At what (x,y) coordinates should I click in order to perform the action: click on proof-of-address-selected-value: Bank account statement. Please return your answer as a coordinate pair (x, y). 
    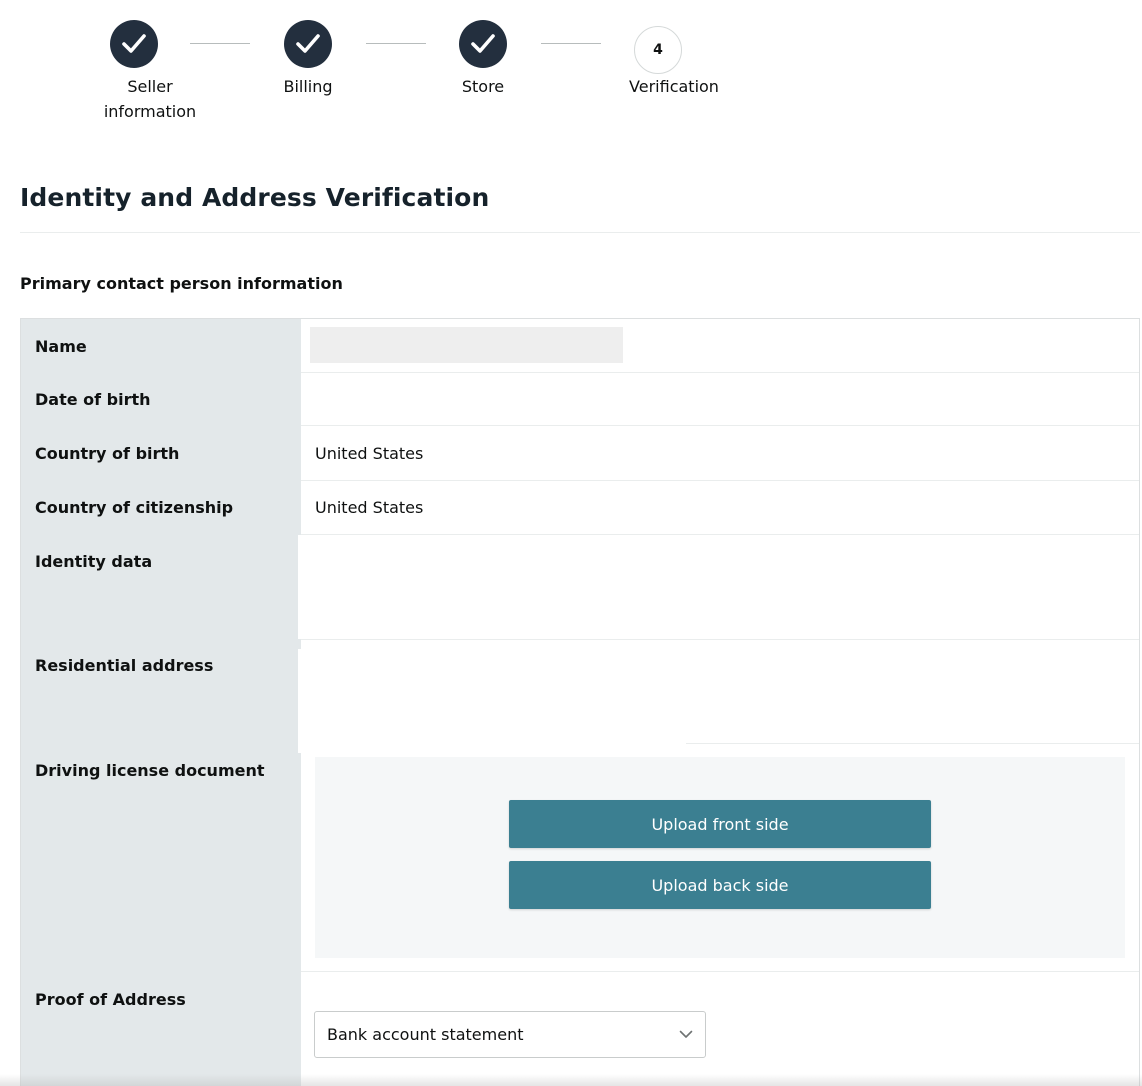
    Looking at the image, I should click on (425, 1034).